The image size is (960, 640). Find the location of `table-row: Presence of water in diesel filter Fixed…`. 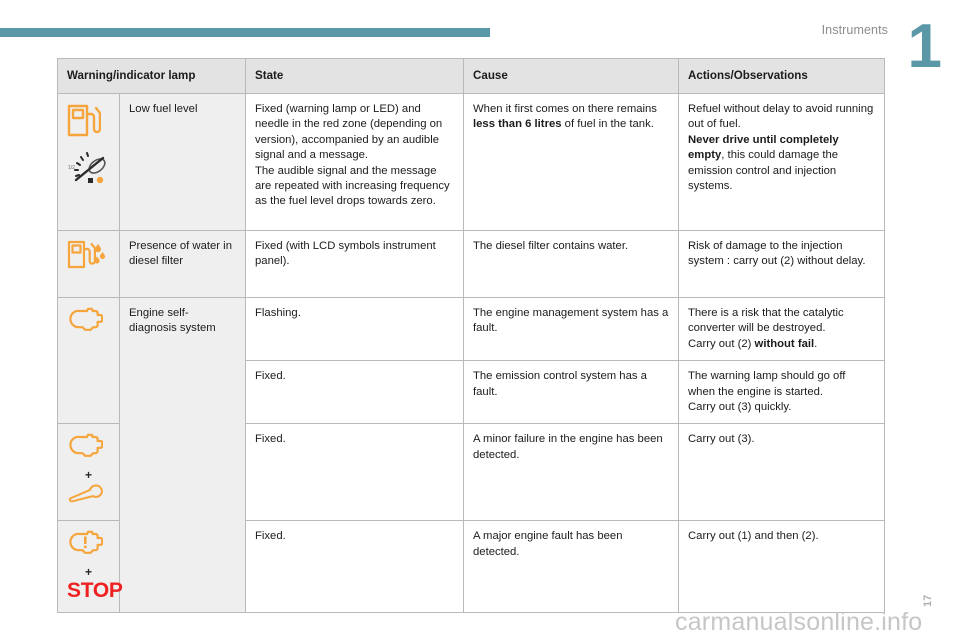

table-row: Presence of water in diesel filter Fixed… is located at coordinates (471, 264).